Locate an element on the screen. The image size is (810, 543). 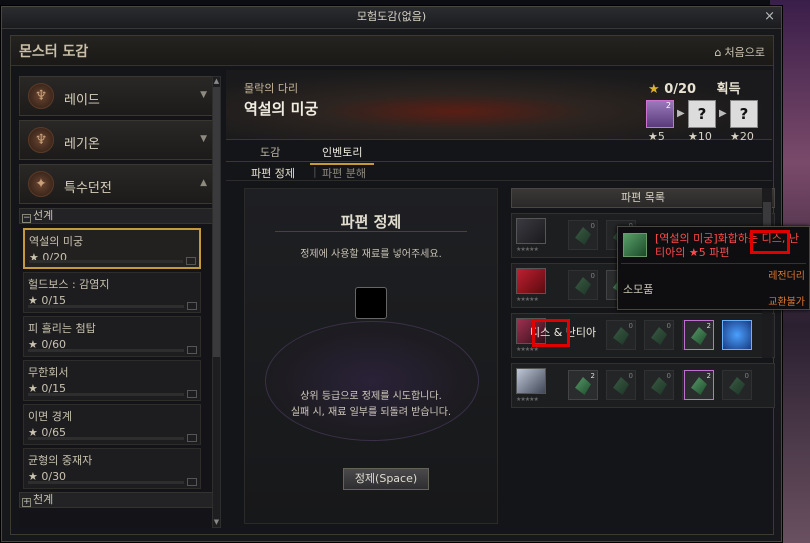
home-icon: ⌂ is located at coordinates (718, 52).